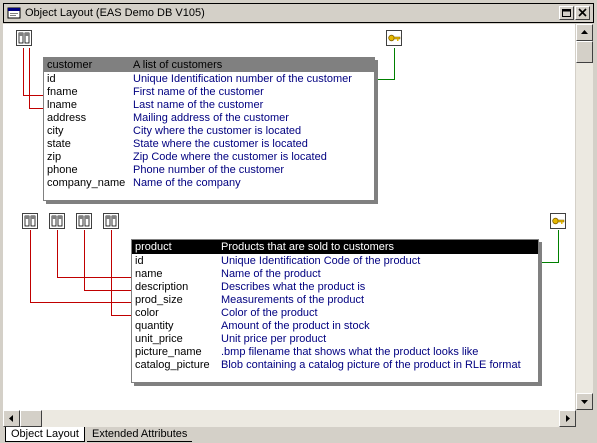 The image size is (597, 443). I want to click on vertical-scrollbar, so click(584, 217).